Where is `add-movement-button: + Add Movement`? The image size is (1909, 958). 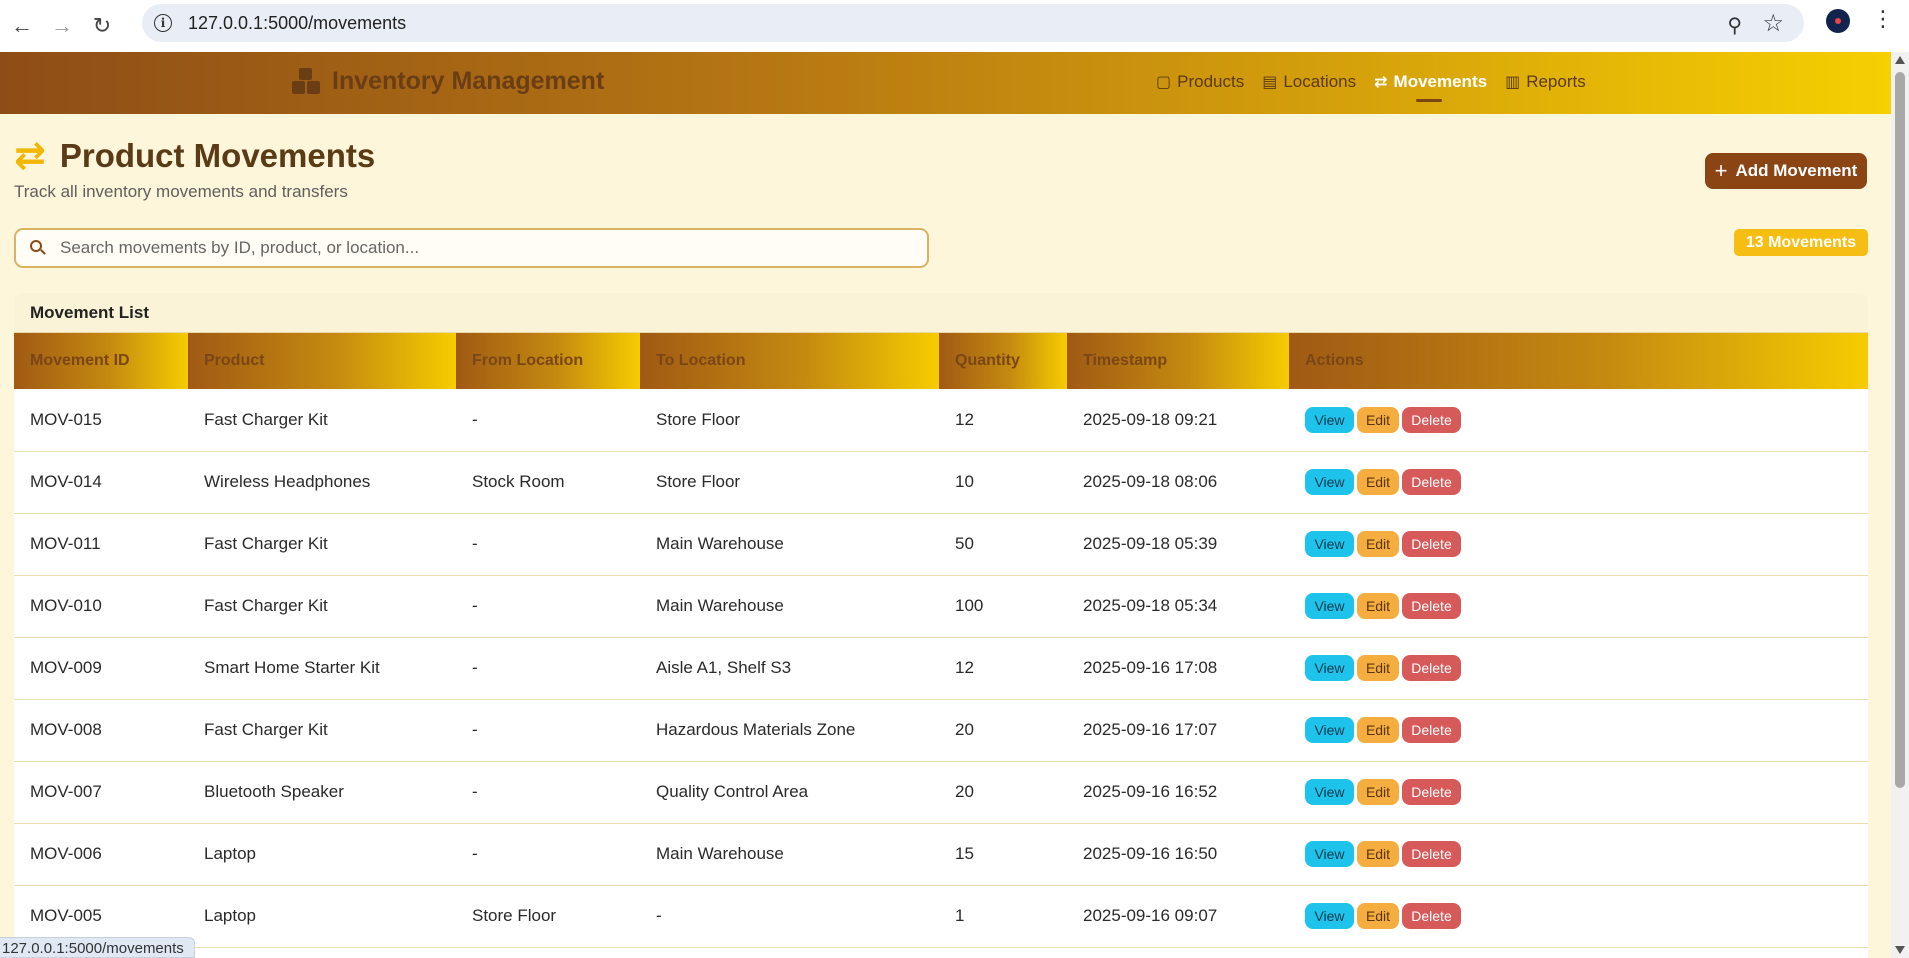
add-movement-button: + Add Movement is located at coordinates (1786, 171).